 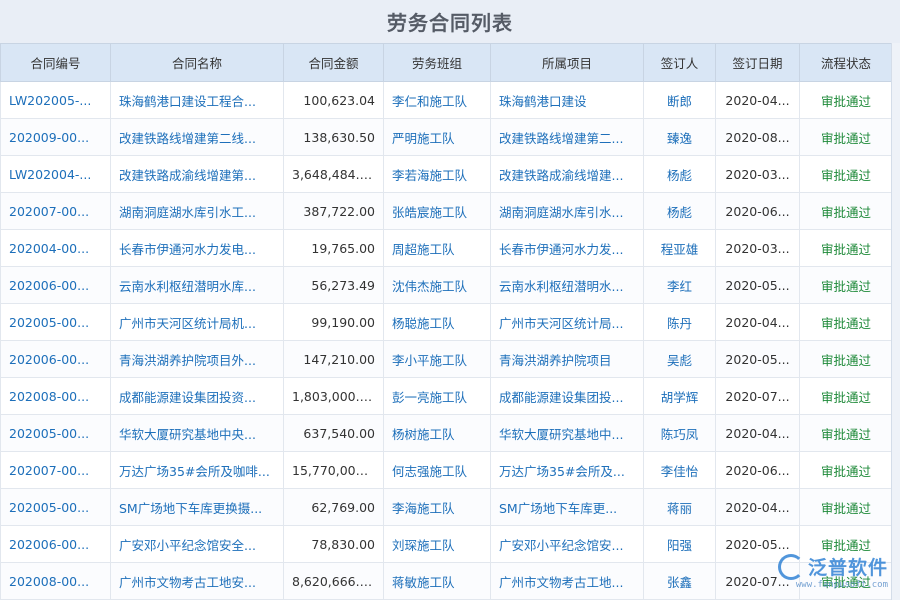 I want to click on scrollbar-track, so click(x=895, y=321).